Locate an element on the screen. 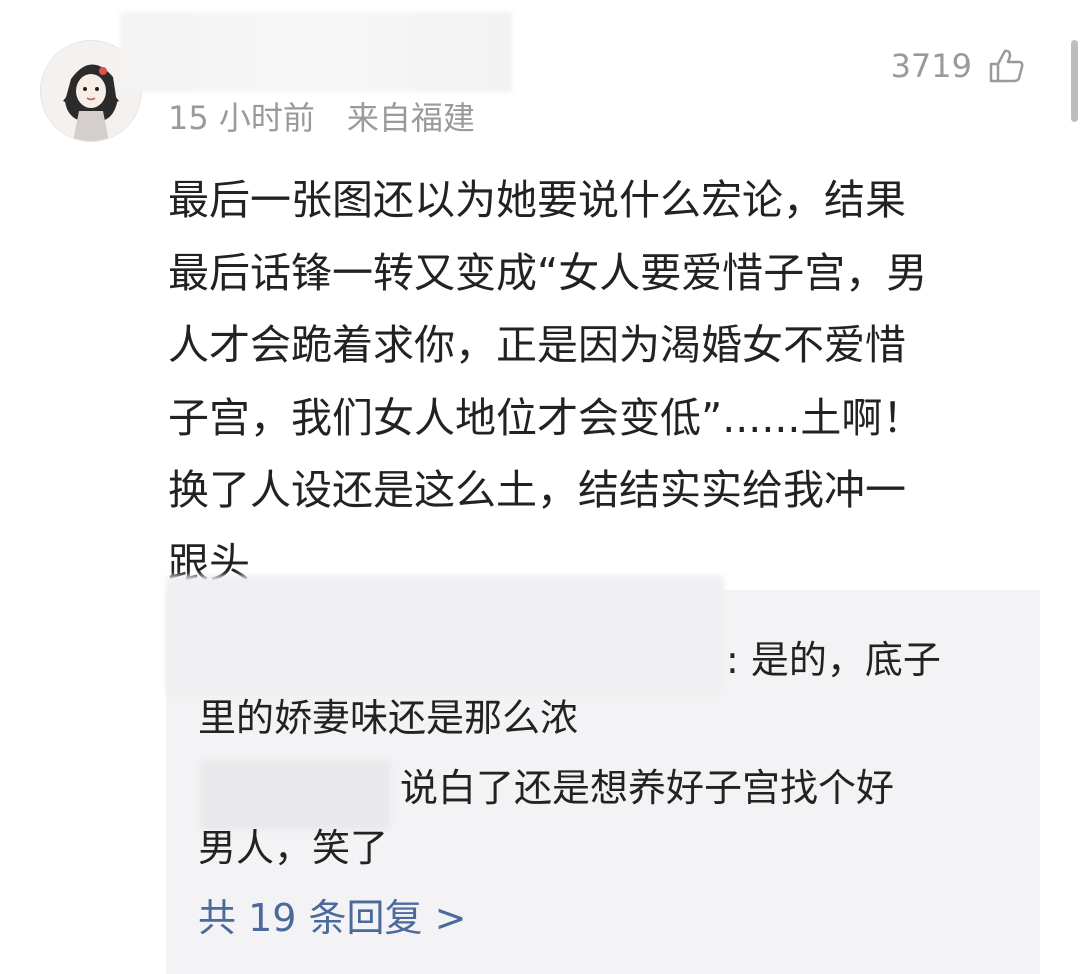 This screenshot has width=1080, height=974. like-button: 3719 is located at coordinates (958, 66).